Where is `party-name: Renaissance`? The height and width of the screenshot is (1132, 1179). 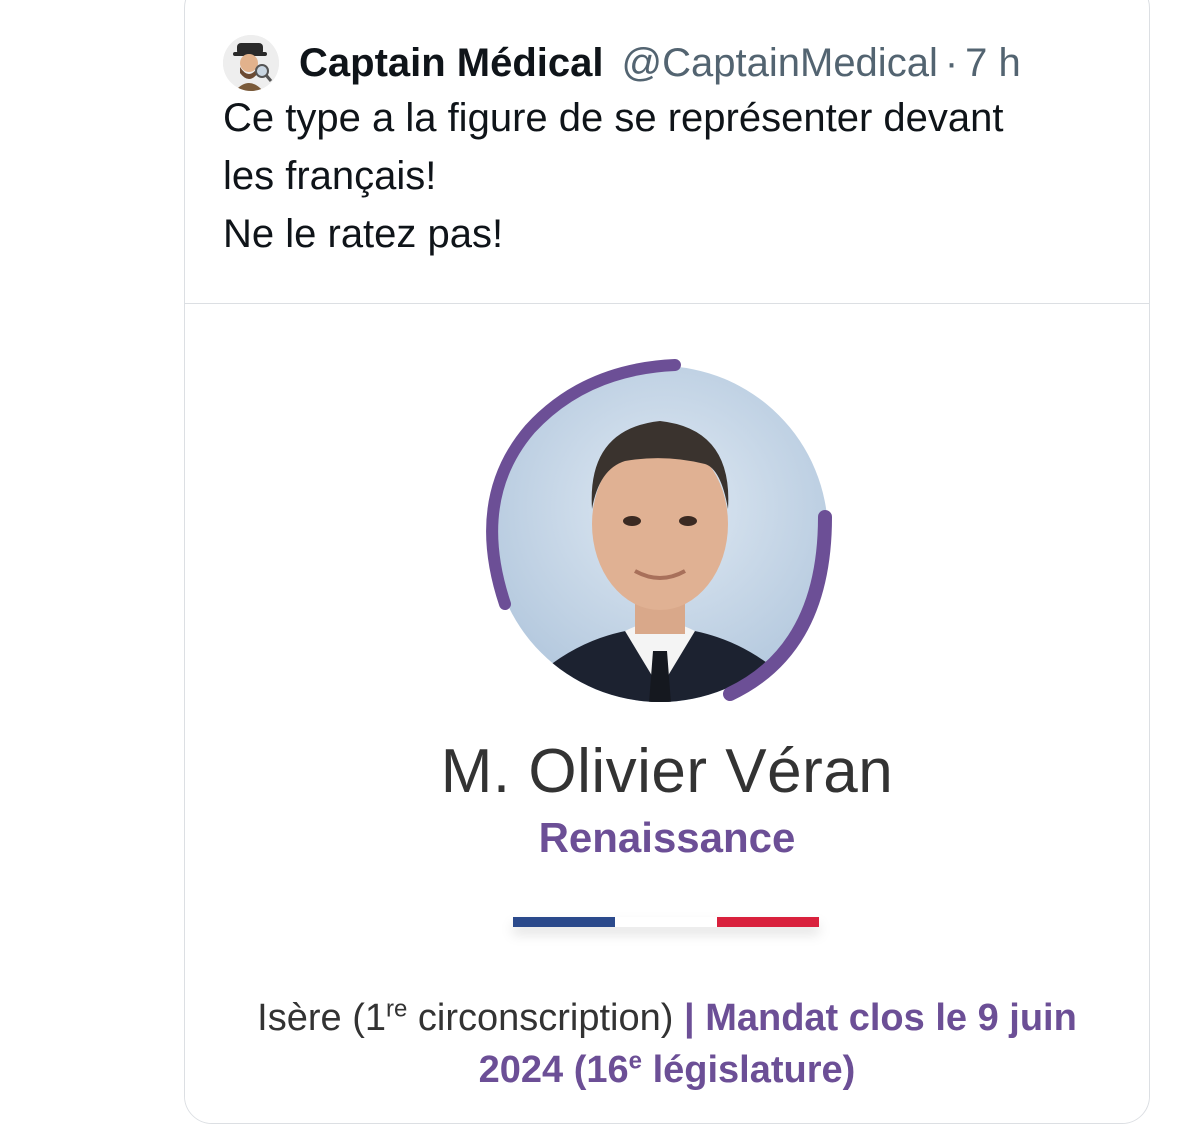 party-name: Renaissance is located at coordinates (667, 837).